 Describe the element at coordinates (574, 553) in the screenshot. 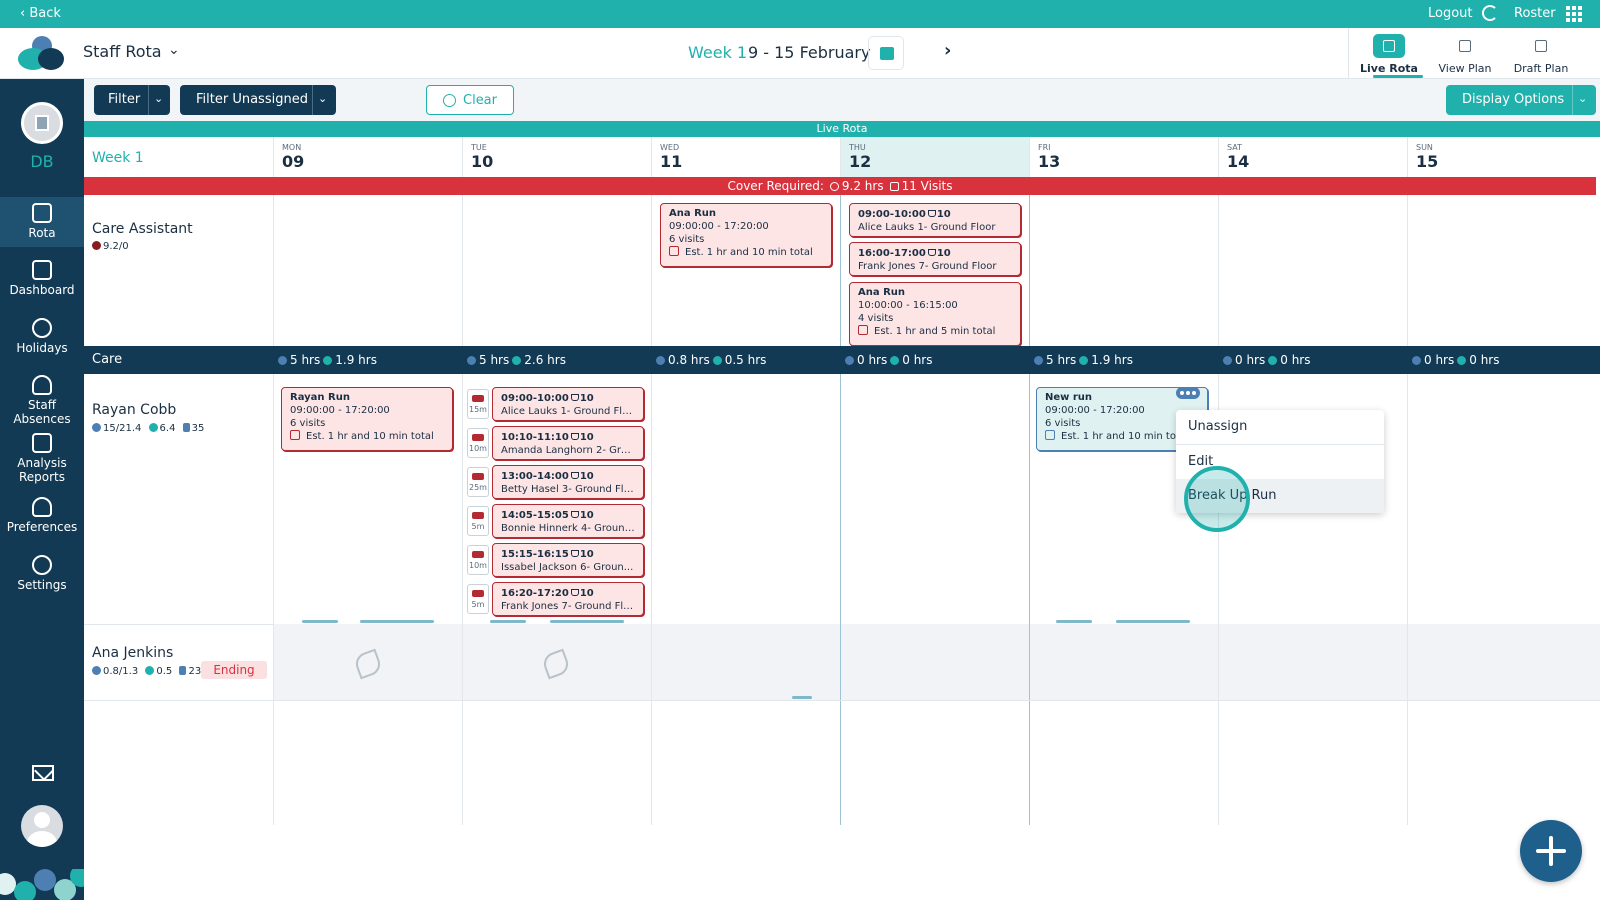

I see `cup-icon` at that location.